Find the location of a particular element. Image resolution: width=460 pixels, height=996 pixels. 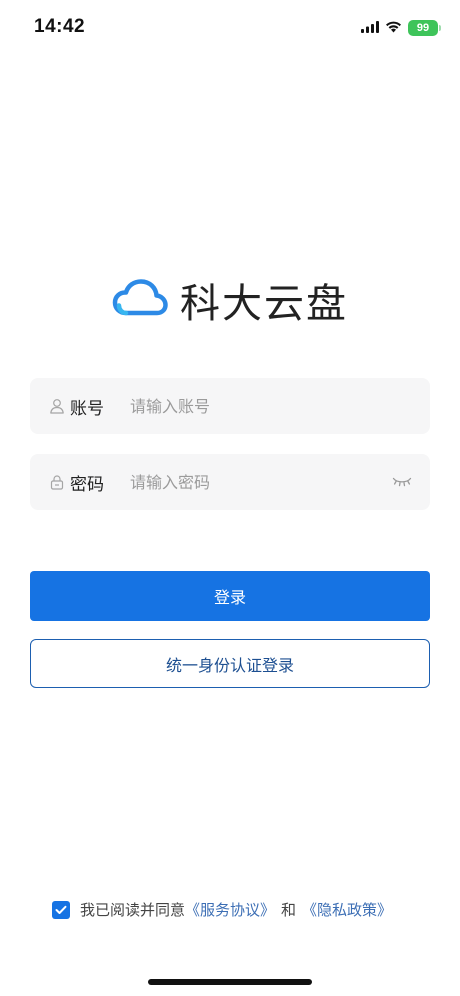

agreement-and: 和 is located at coordinates (289, 910).